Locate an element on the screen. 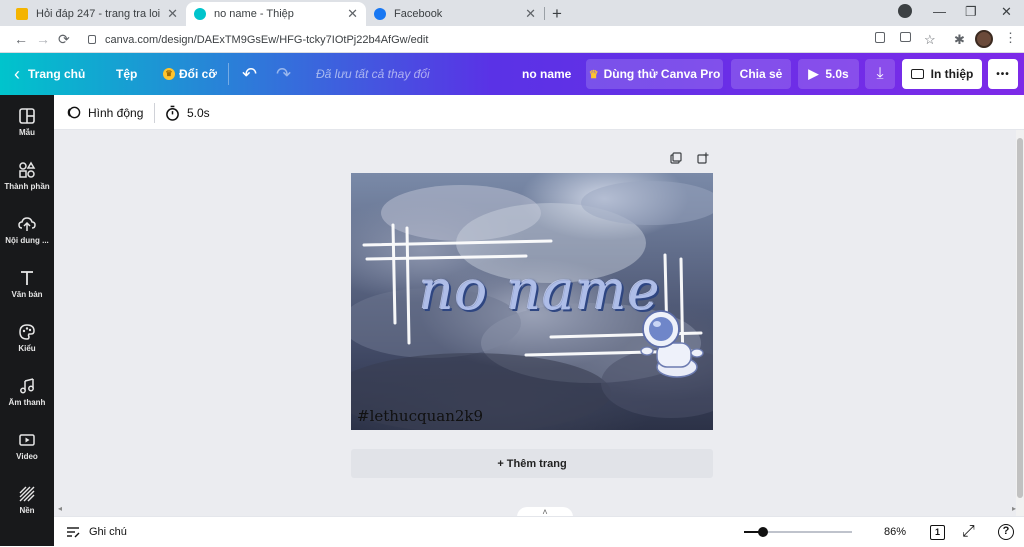  duration-label: 5.0s is located at coordinates (198, 112).